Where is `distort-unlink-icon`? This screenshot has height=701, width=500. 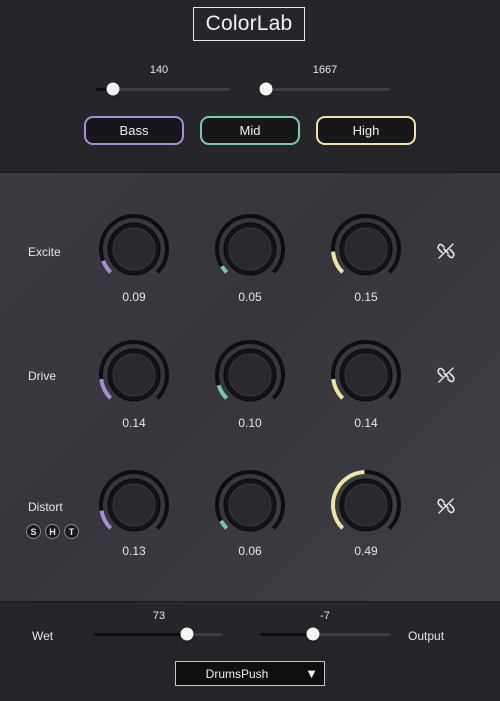 distort-unlink-icon is located at coordinates (446, 506).